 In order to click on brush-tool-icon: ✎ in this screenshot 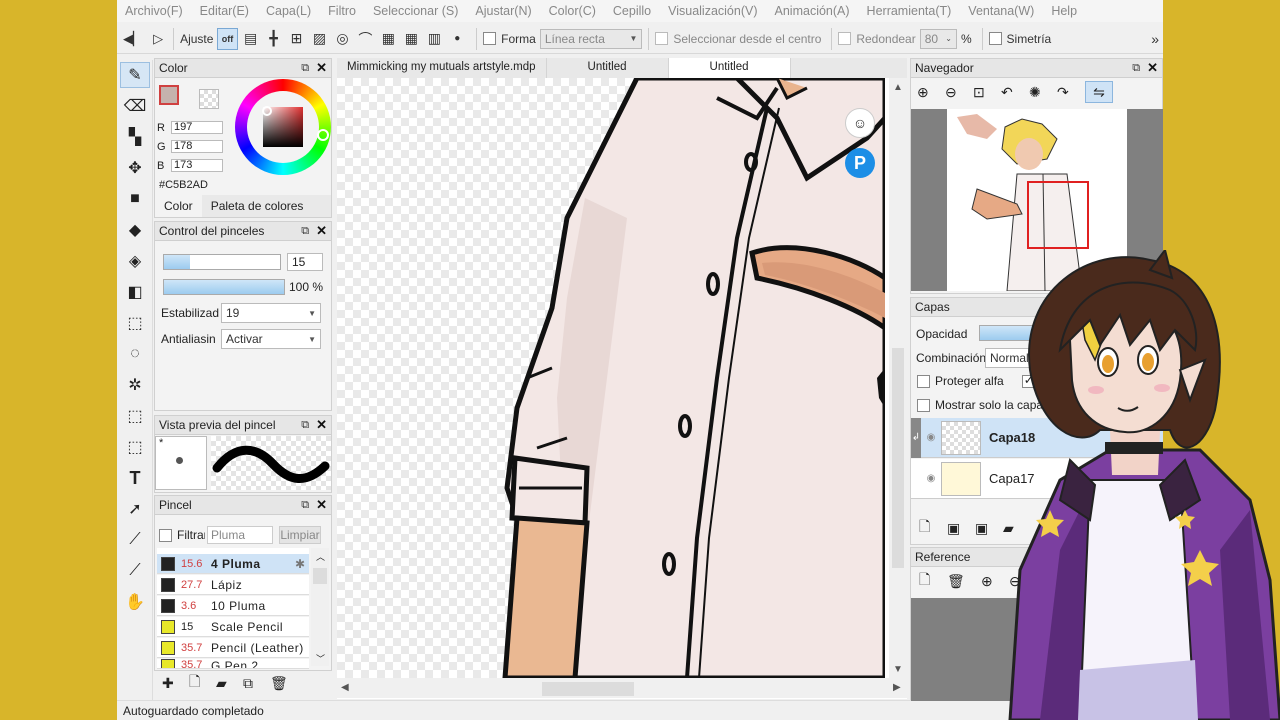, I will do `click(135, 75)`.